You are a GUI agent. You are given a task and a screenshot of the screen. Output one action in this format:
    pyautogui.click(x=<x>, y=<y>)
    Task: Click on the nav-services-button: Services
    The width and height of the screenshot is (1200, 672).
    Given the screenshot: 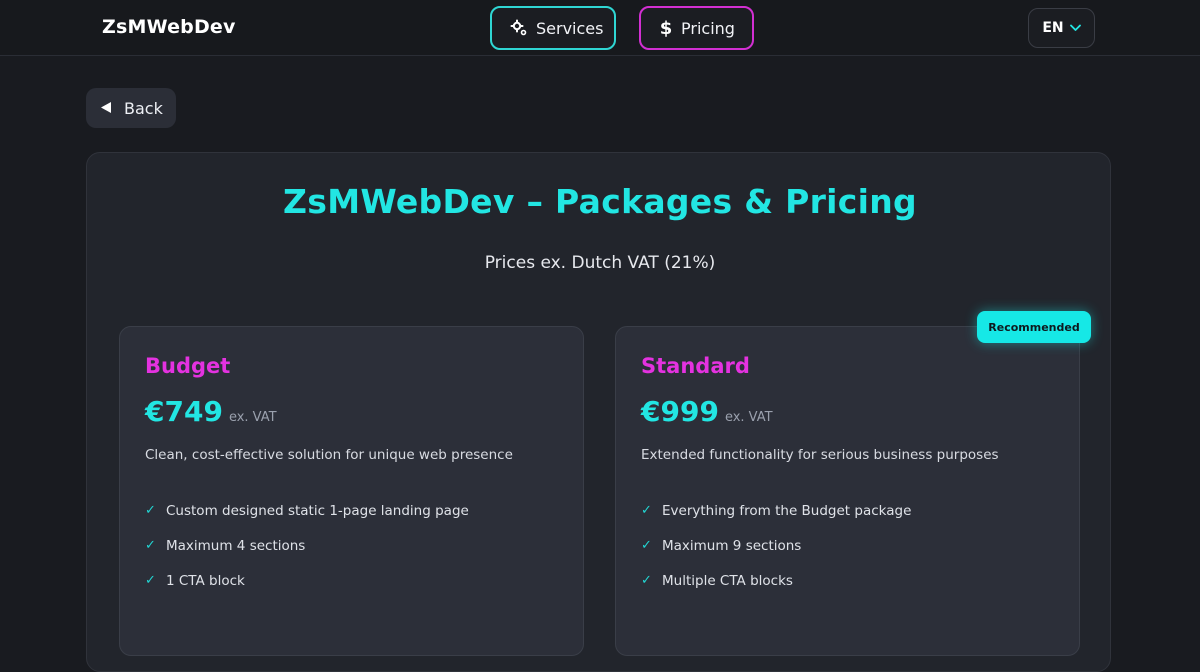 What is the action you would take?
    pyautogui.click(x=553, y=28)
    